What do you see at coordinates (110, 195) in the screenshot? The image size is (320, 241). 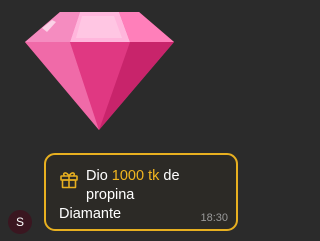 I see `message-line2: propina` at bounding box center [110, 195].